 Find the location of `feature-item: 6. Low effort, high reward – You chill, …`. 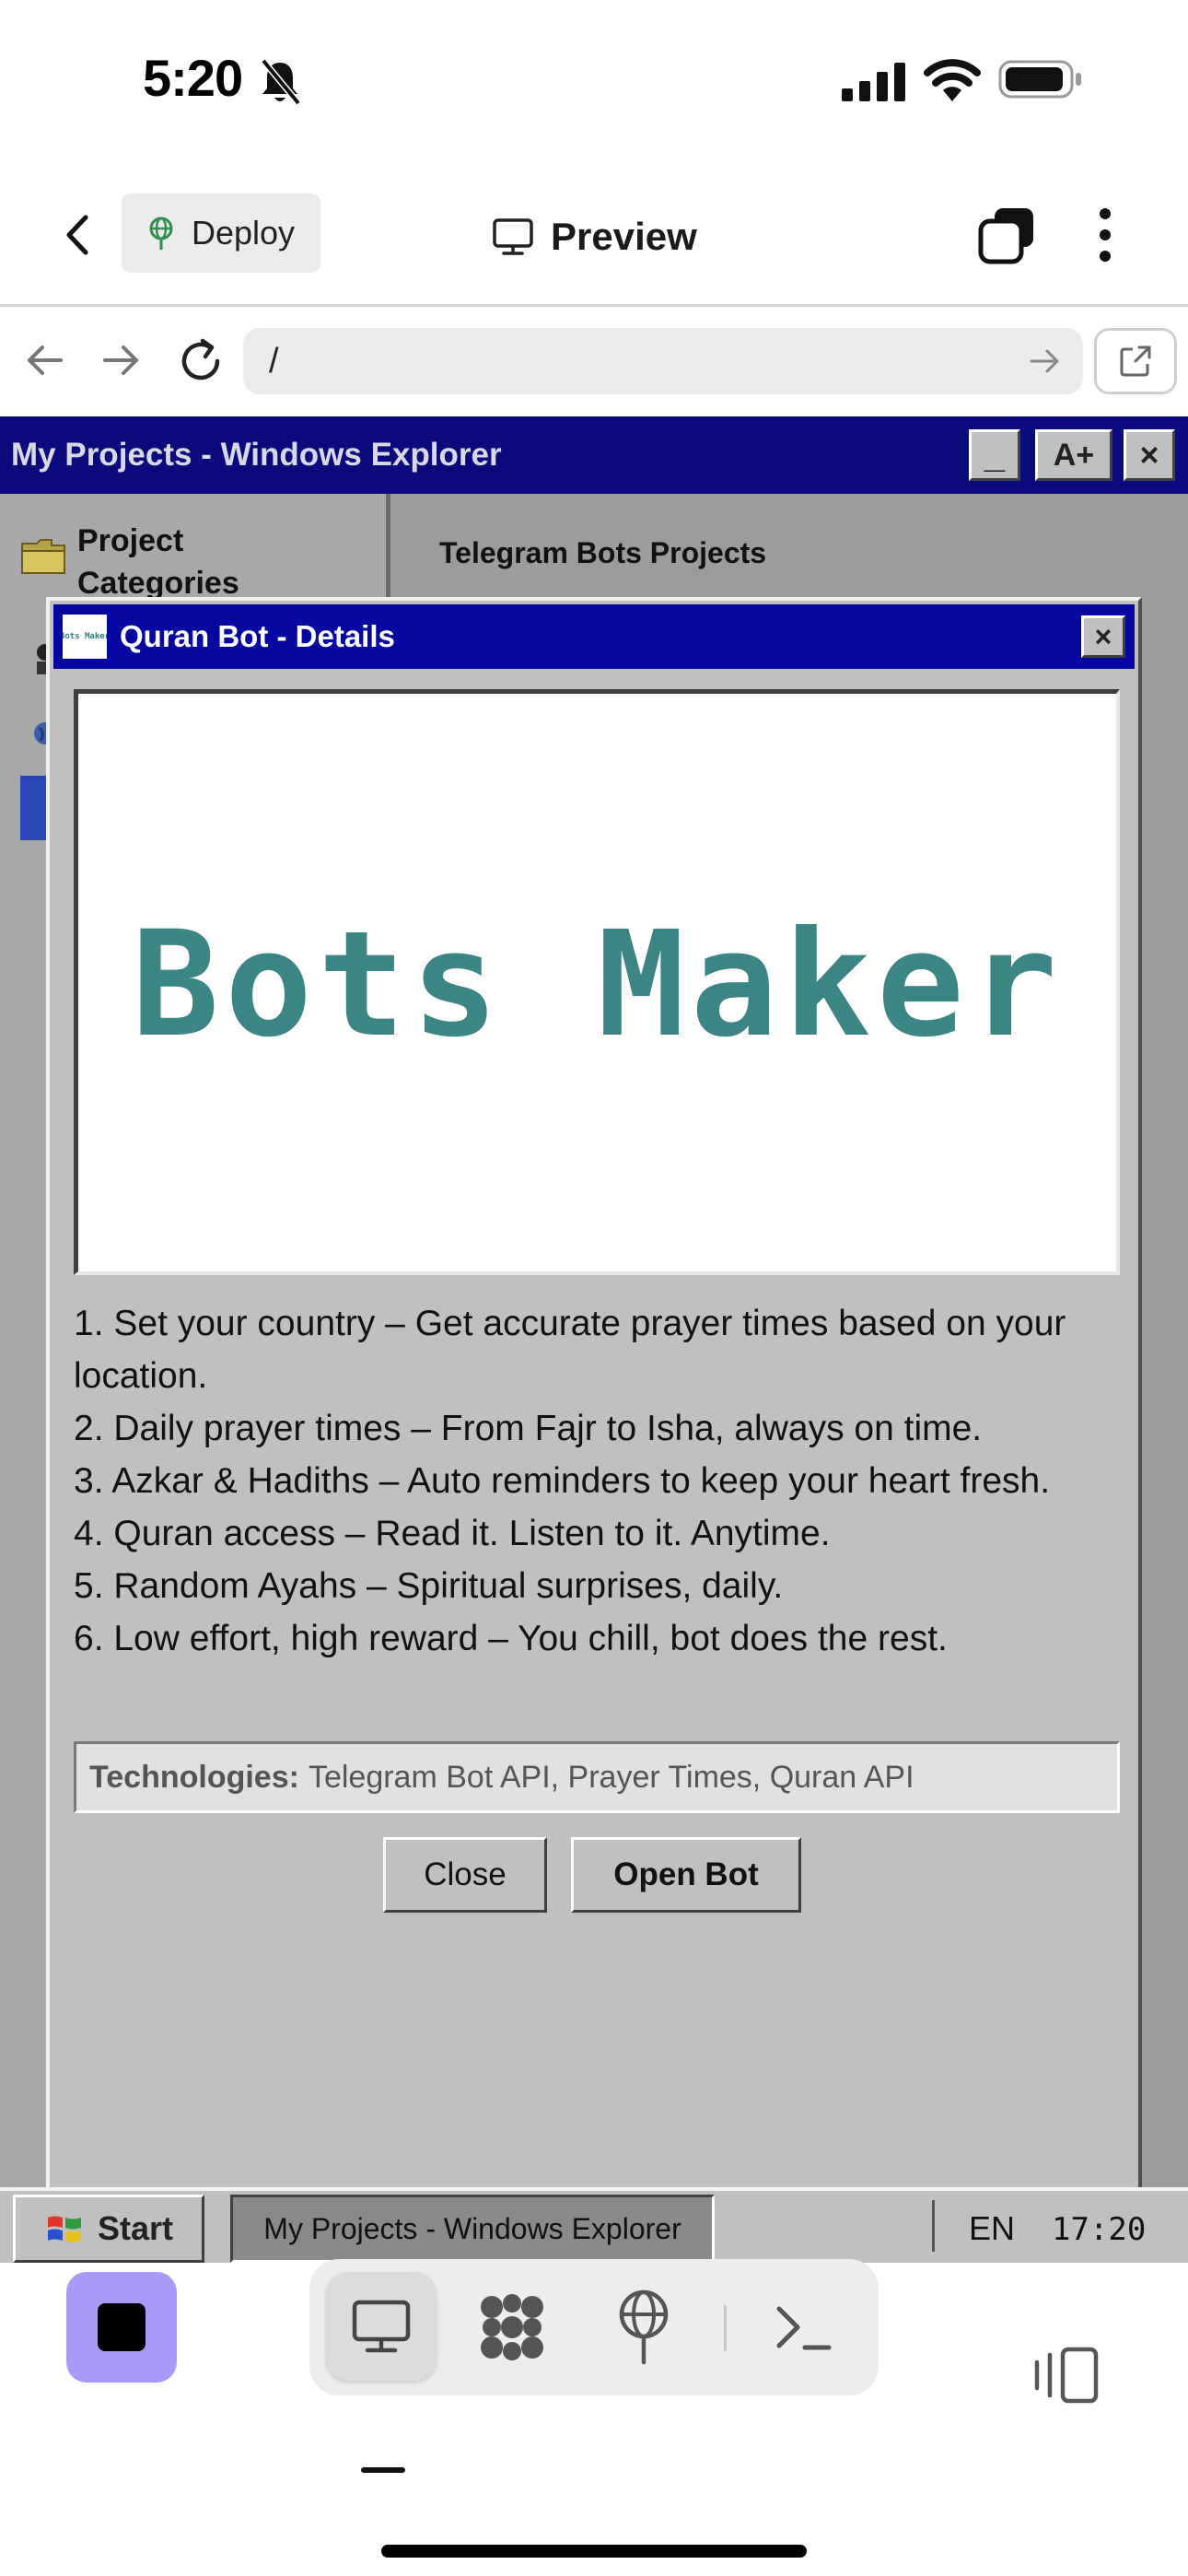

feature-item: 6. Low effort, high reward – You chill, … is located at coordinates (511, 1638).